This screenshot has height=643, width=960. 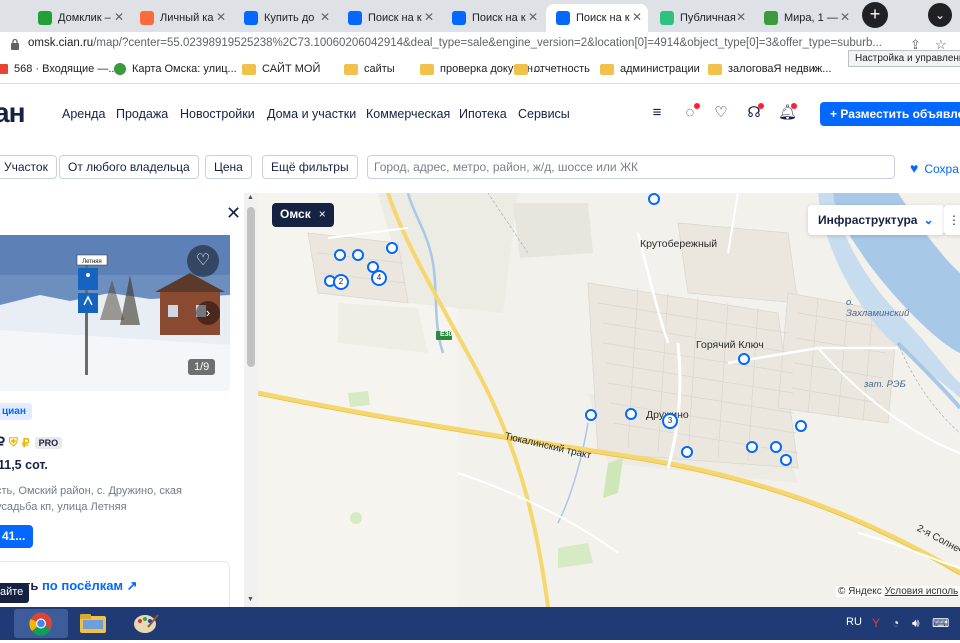 I want to click on browser-tab: Мира, 1 — ✕, so click(x=805, y=18).